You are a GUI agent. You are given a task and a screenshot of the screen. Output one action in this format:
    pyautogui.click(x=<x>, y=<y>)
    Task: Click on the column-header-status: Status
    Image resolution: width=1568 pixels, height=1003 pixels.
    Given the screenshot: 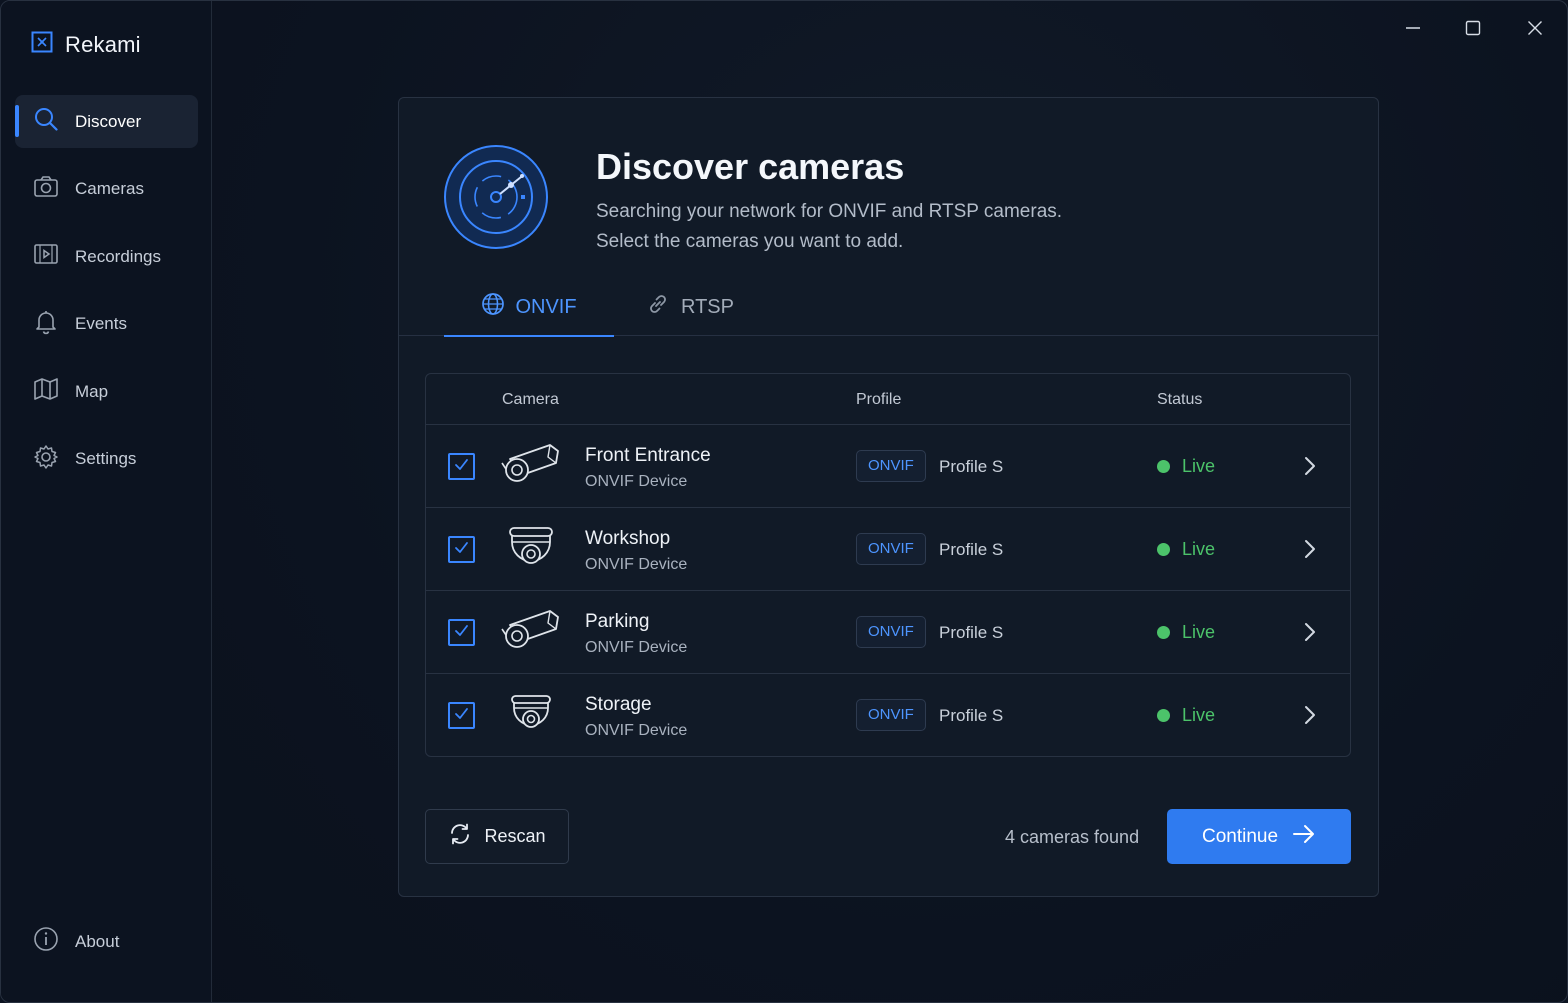 What is the action you would take?
    pyautogui.click(x=1180, y=399)
    